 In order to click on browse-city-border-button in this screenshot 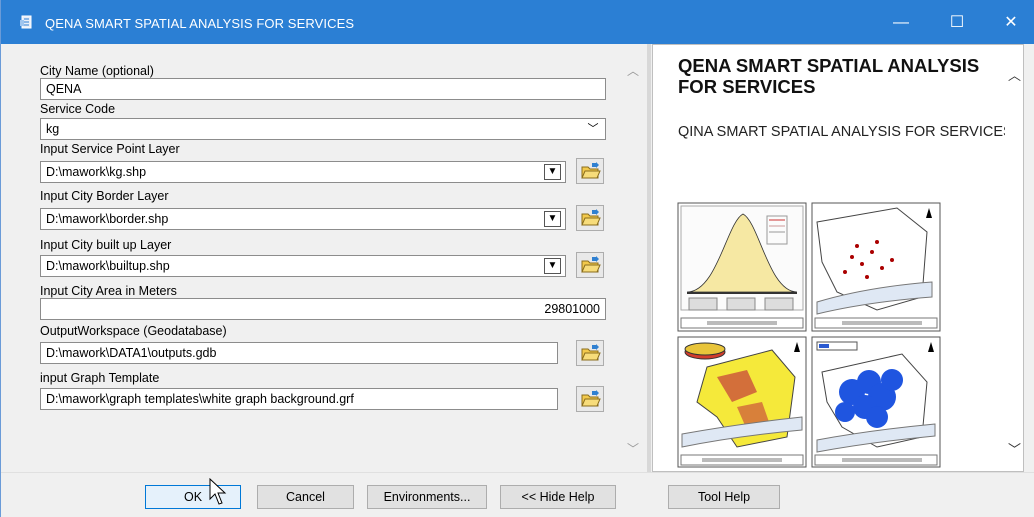, I will do `click(590, 218)`.